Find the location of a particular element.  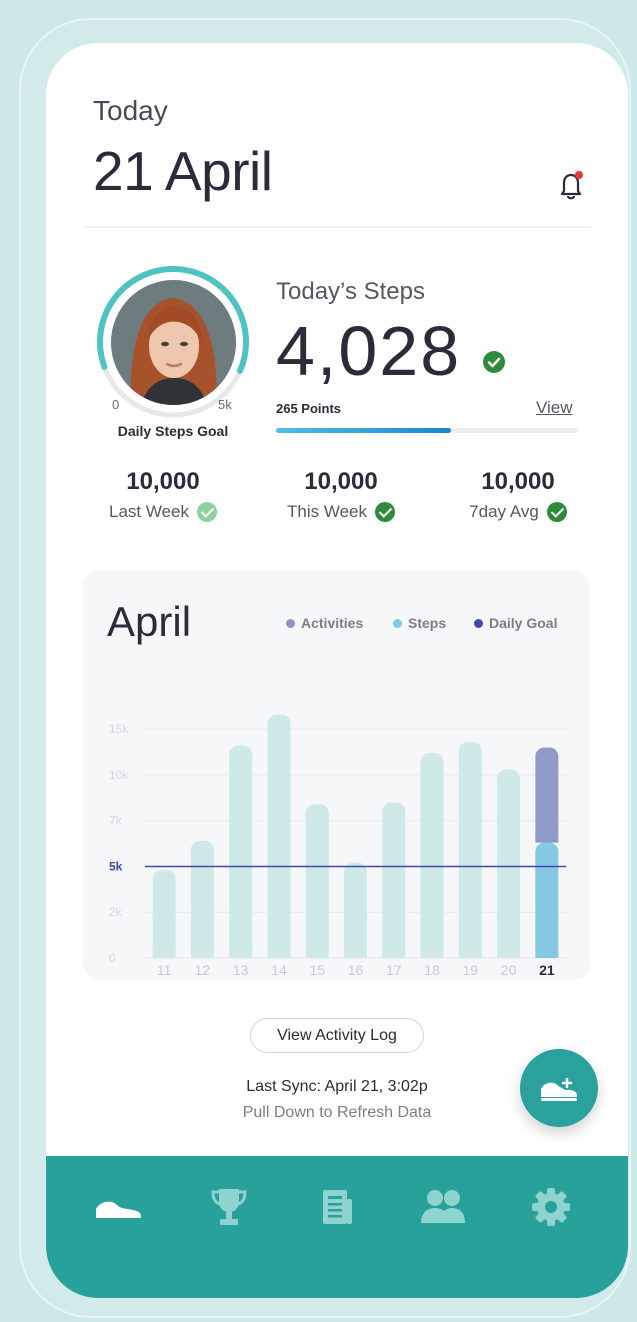

stat-this-week: 10,000 This Week is located at coordinates (341, 495).